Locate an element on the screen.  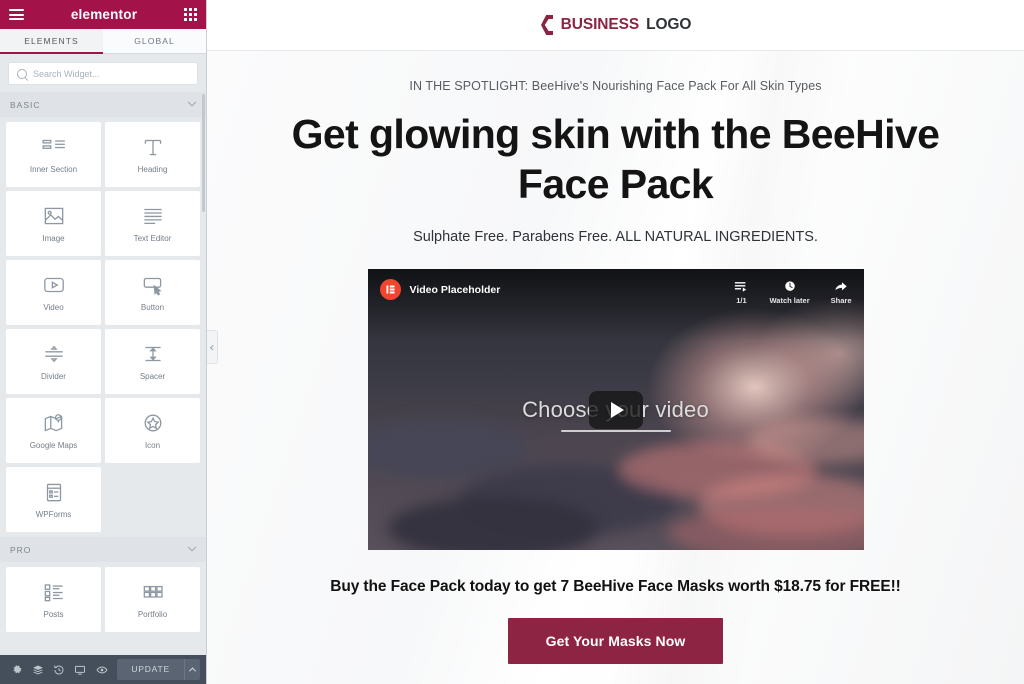
play-icon is located at coordinates (617, 409).